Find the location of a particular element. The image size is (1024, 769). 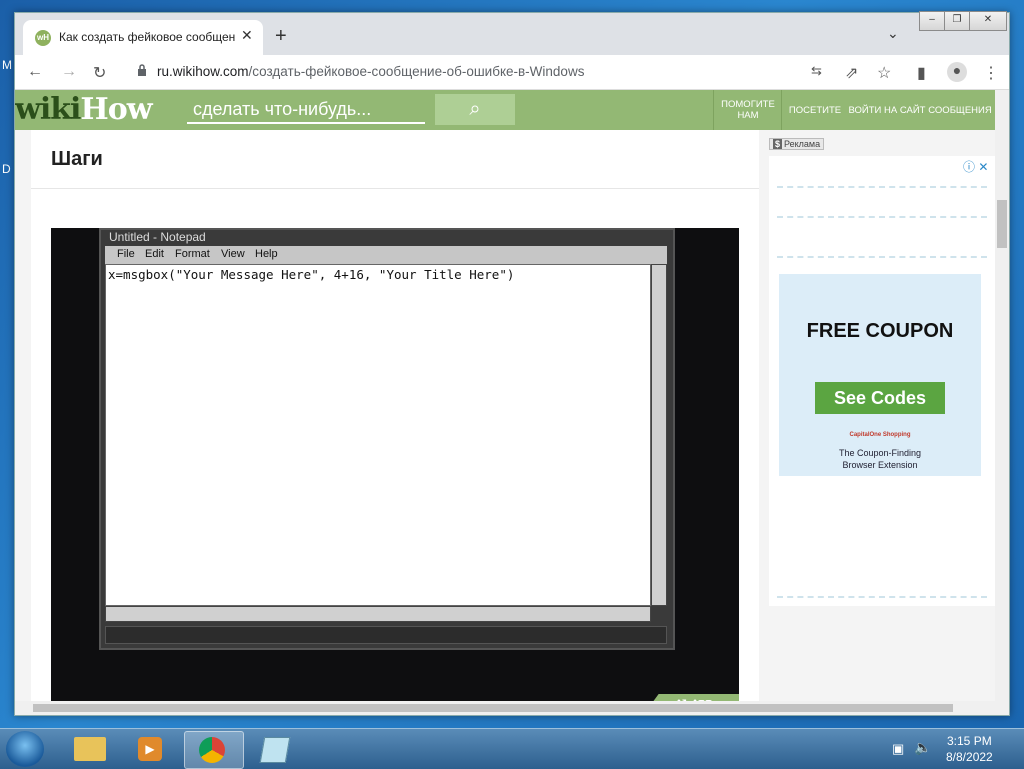

clock-date: 8/8/2022 is located at coordinates (969, 757).